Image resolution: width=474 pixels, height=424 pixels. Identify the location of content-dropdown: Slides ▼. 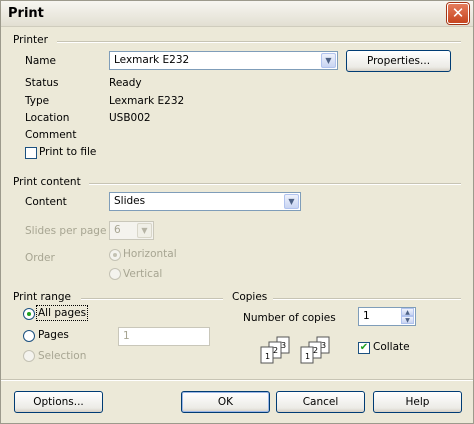
(205, 201).